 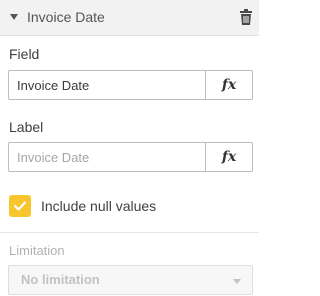 I want to click on include-null-values-checkbox, so click(x=20, y=206).